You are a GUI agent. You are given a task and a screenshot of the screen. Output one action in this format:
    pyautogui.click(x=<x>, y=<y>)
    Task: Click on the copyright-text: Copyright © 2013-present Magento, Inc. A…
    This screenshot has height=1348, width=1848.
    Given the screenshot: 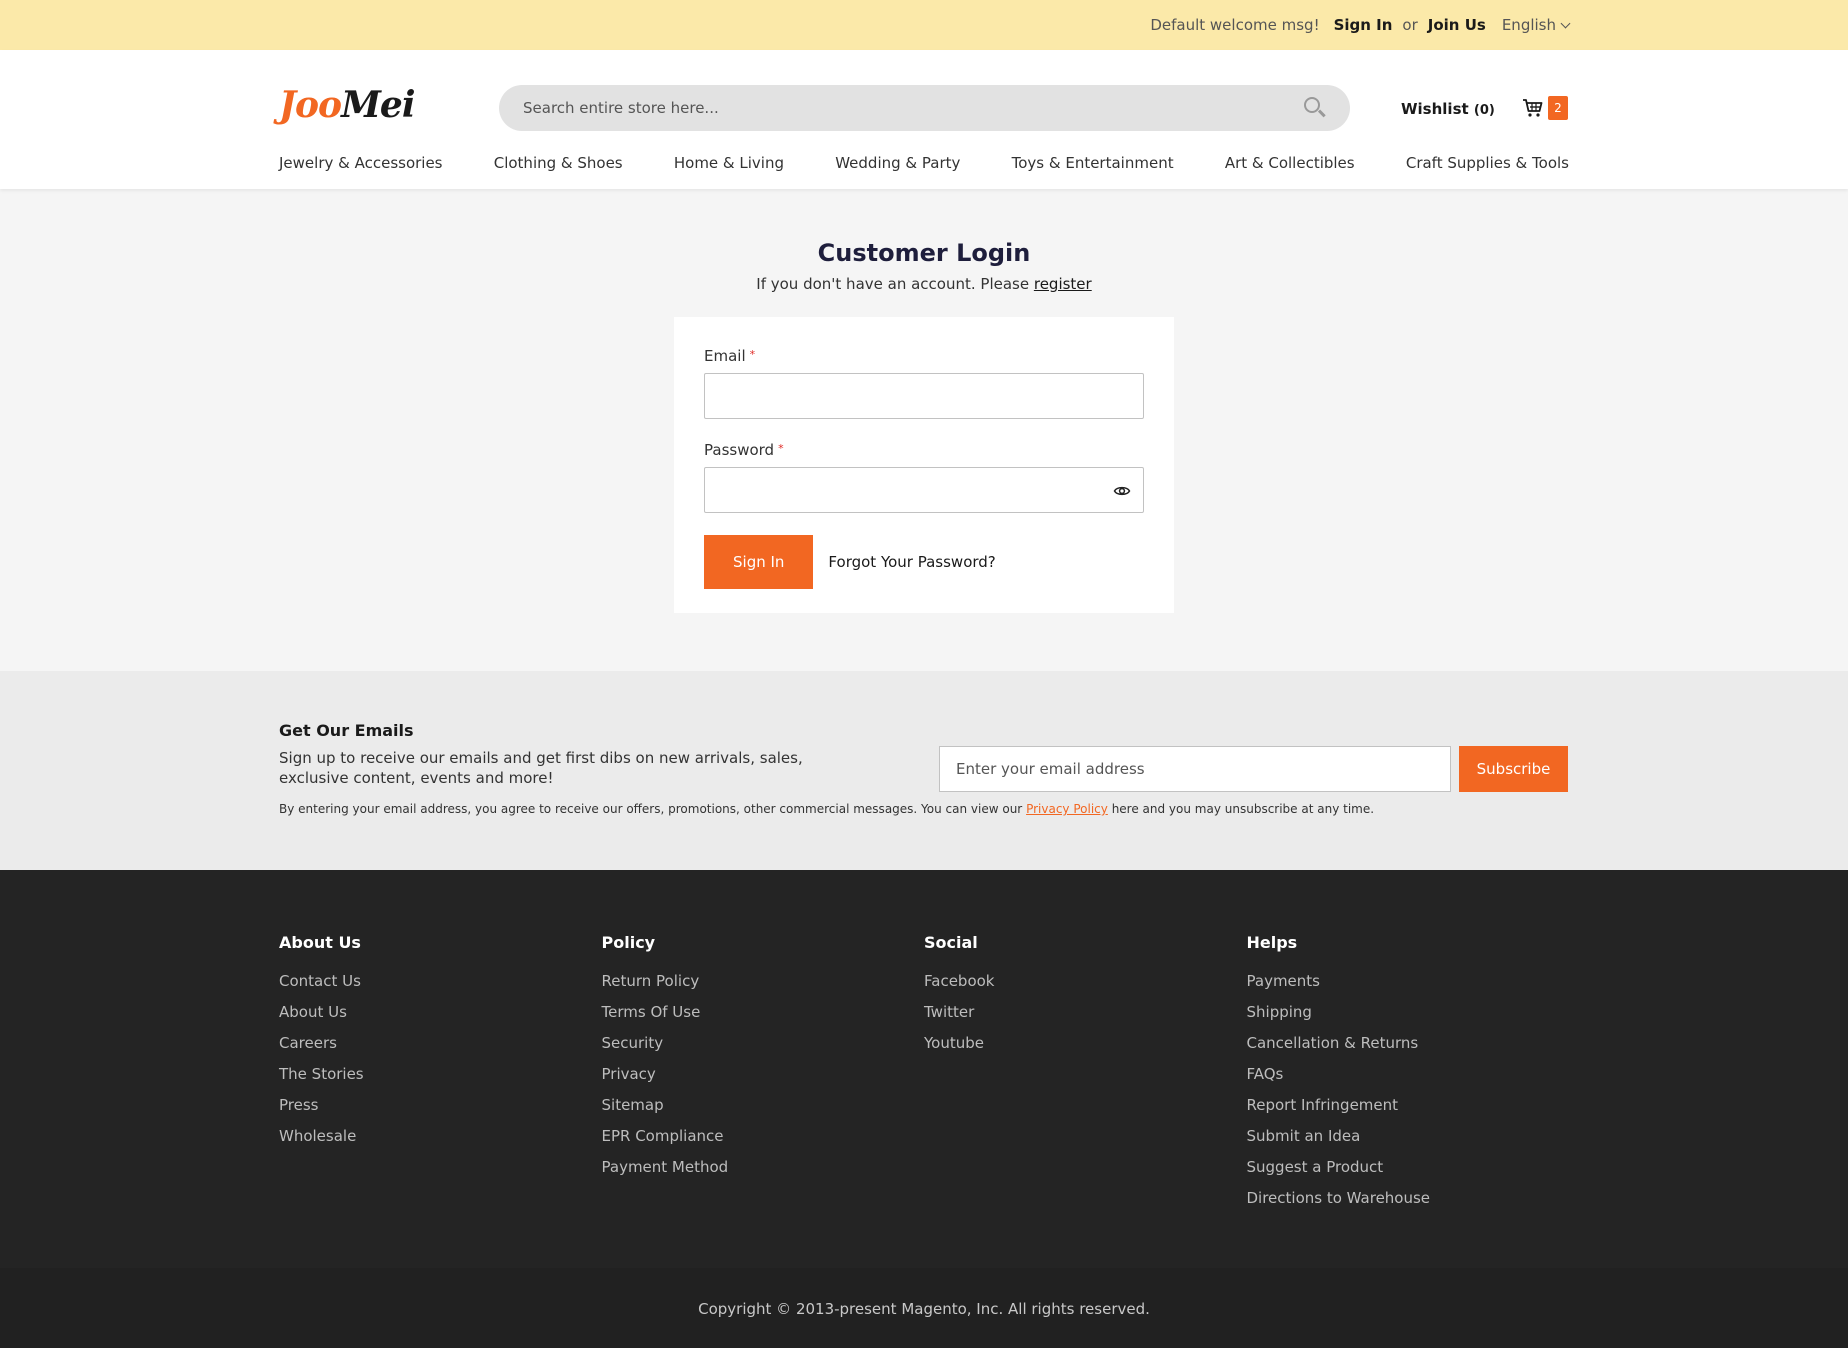 What is the action you would take?
    pyautogui.click(x=924, y=1309)
    